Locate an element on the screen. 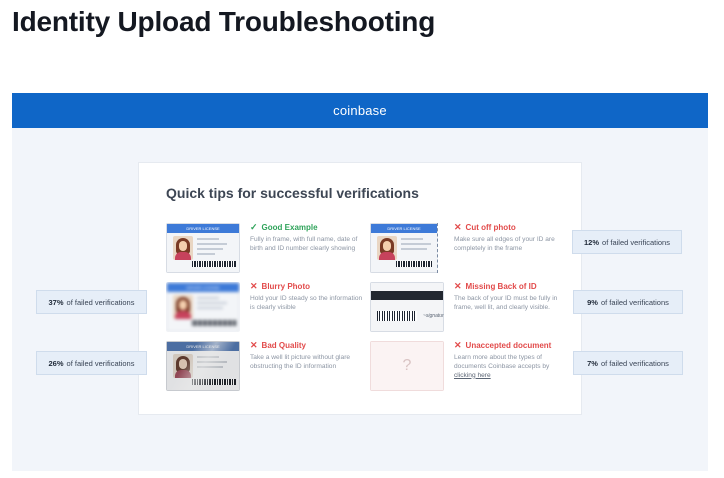 The width and height of the screenshot is (724, 478). brand-logo: coinbase is located at coordinates (360, 110).